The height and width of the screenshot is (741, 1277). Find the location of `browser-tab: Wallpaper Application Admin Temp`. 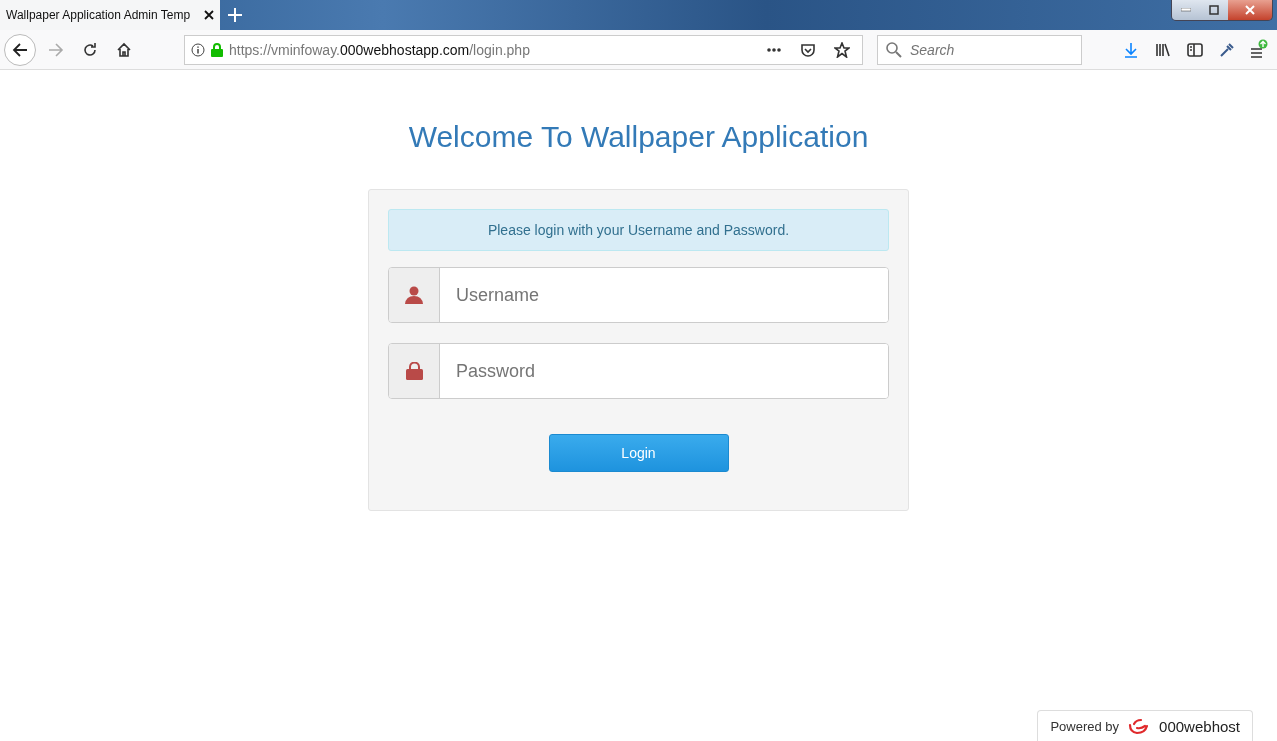

browser-tab: Wallpaper Application Admin Temp is located at coordinates (110, 15).